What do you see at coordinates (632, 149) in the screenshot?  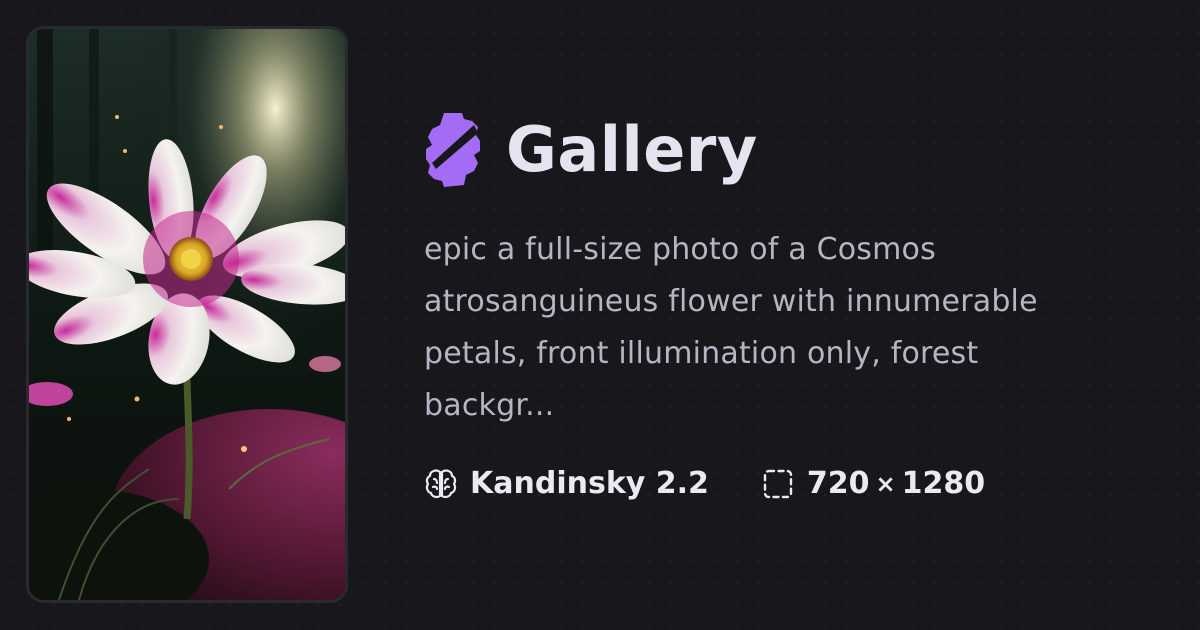 I see `page-title: Gallery` at bounding box center [632, 149].